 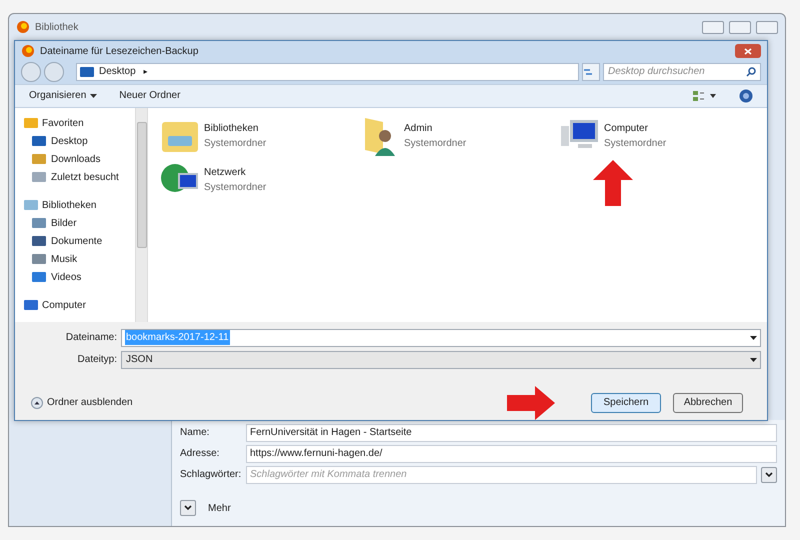 What do you see at coordinates (441, 359) in the screenshot?
I see `filetype-select: JSON` at bounding box center [441, 359].